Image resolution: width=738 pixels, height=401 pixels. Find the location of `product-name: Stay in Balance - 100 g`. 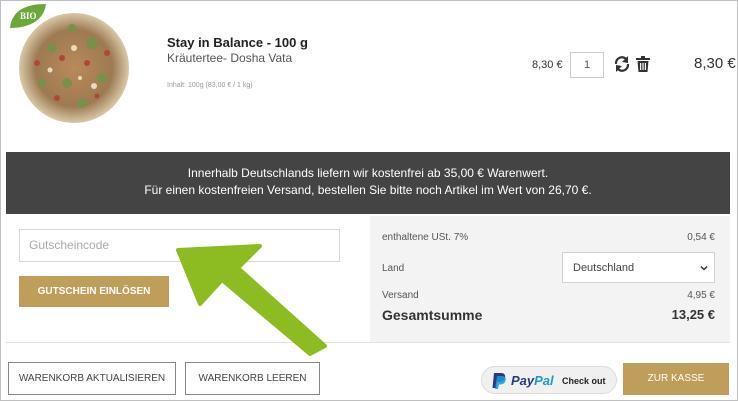

product-name: Stay in Balance - 100 g is located at coordinates (237, 42).